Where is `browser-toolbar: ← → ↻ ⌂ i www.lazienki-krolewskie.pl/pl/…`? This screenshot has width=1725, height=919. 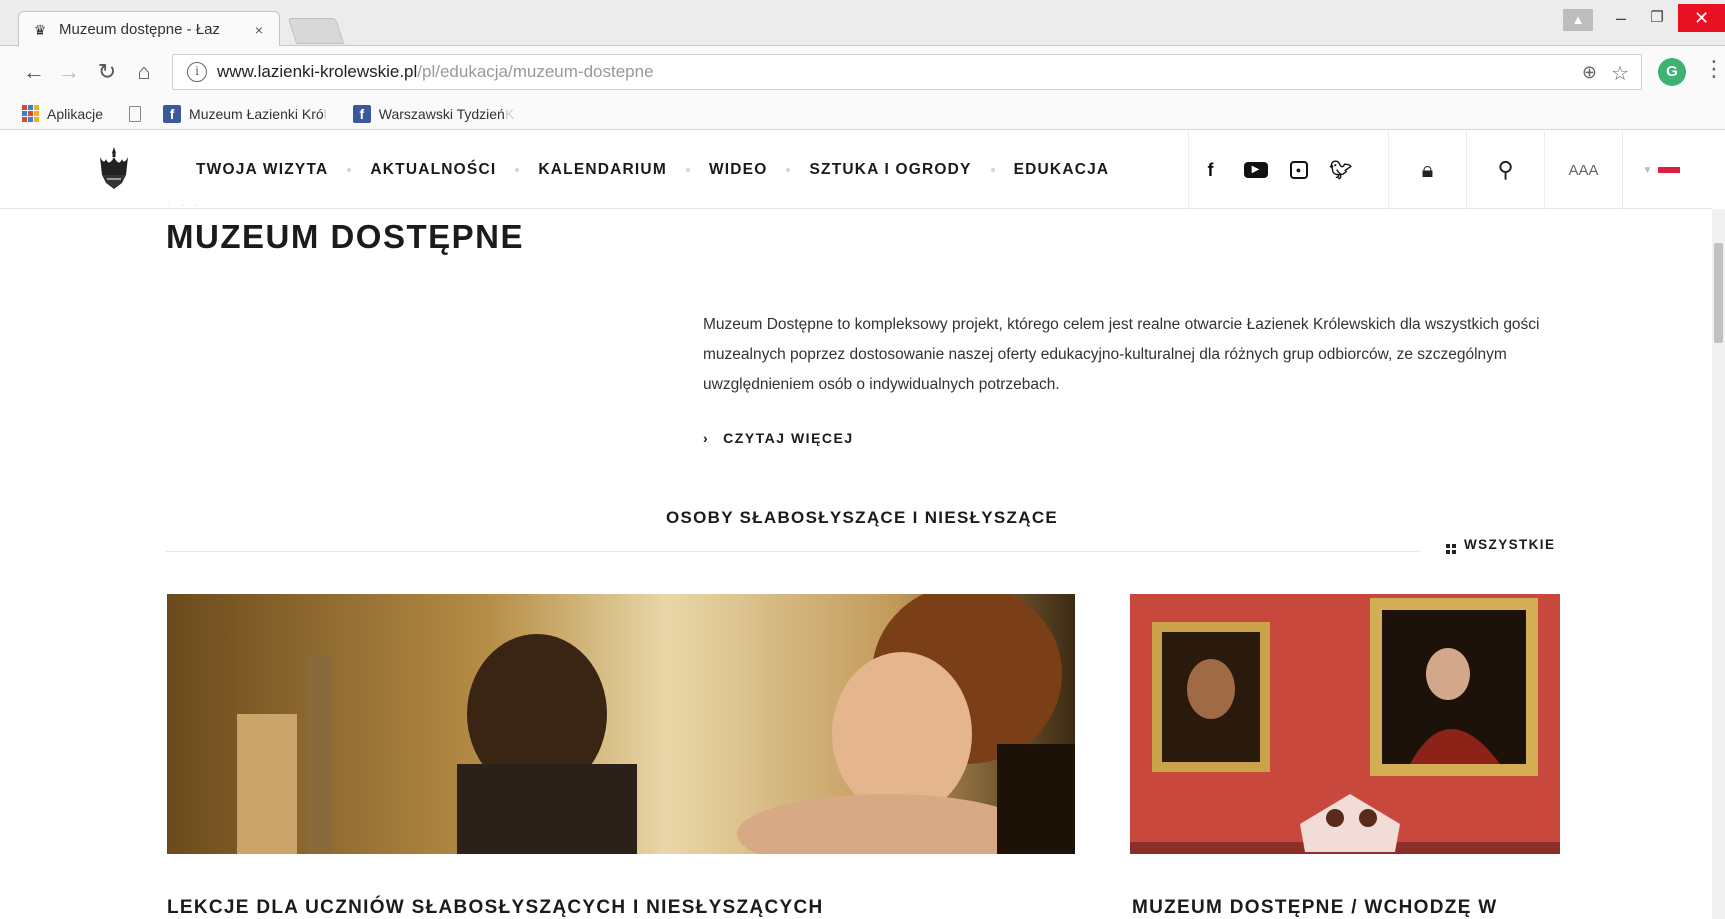
browser-toolbar: ← → ↻ ⌂ i www.lazienki-krolewskie.pl/pl/… is located at coordinates (862, 72).